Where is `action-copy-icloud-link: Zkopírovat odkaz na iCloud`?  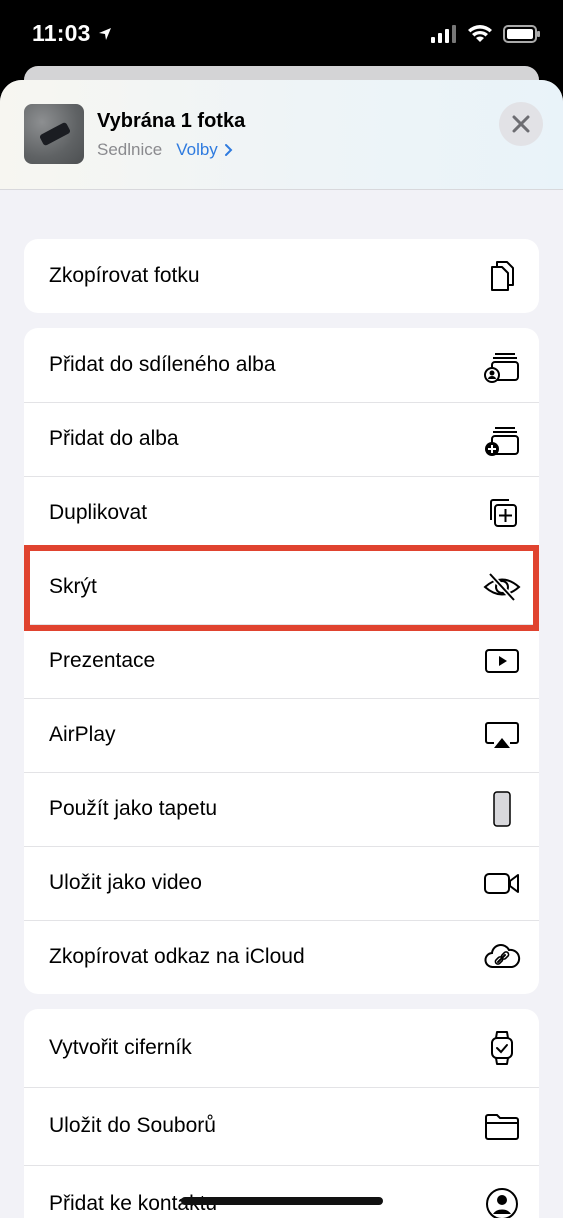 action-copy-icloud-link: Zkopírovat odkaz na iCloud is located at coordinates (281, 957).